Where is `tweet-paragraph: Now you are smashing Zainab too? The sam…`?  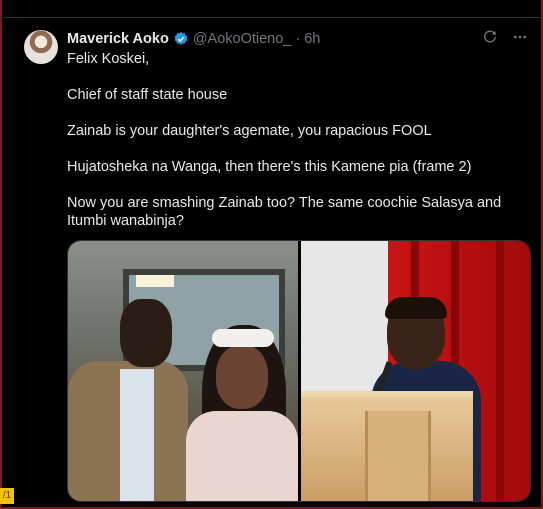 tweet-paragraph: Now you are smashing Zainab too? The sam… is located at coordinates (284, 212).